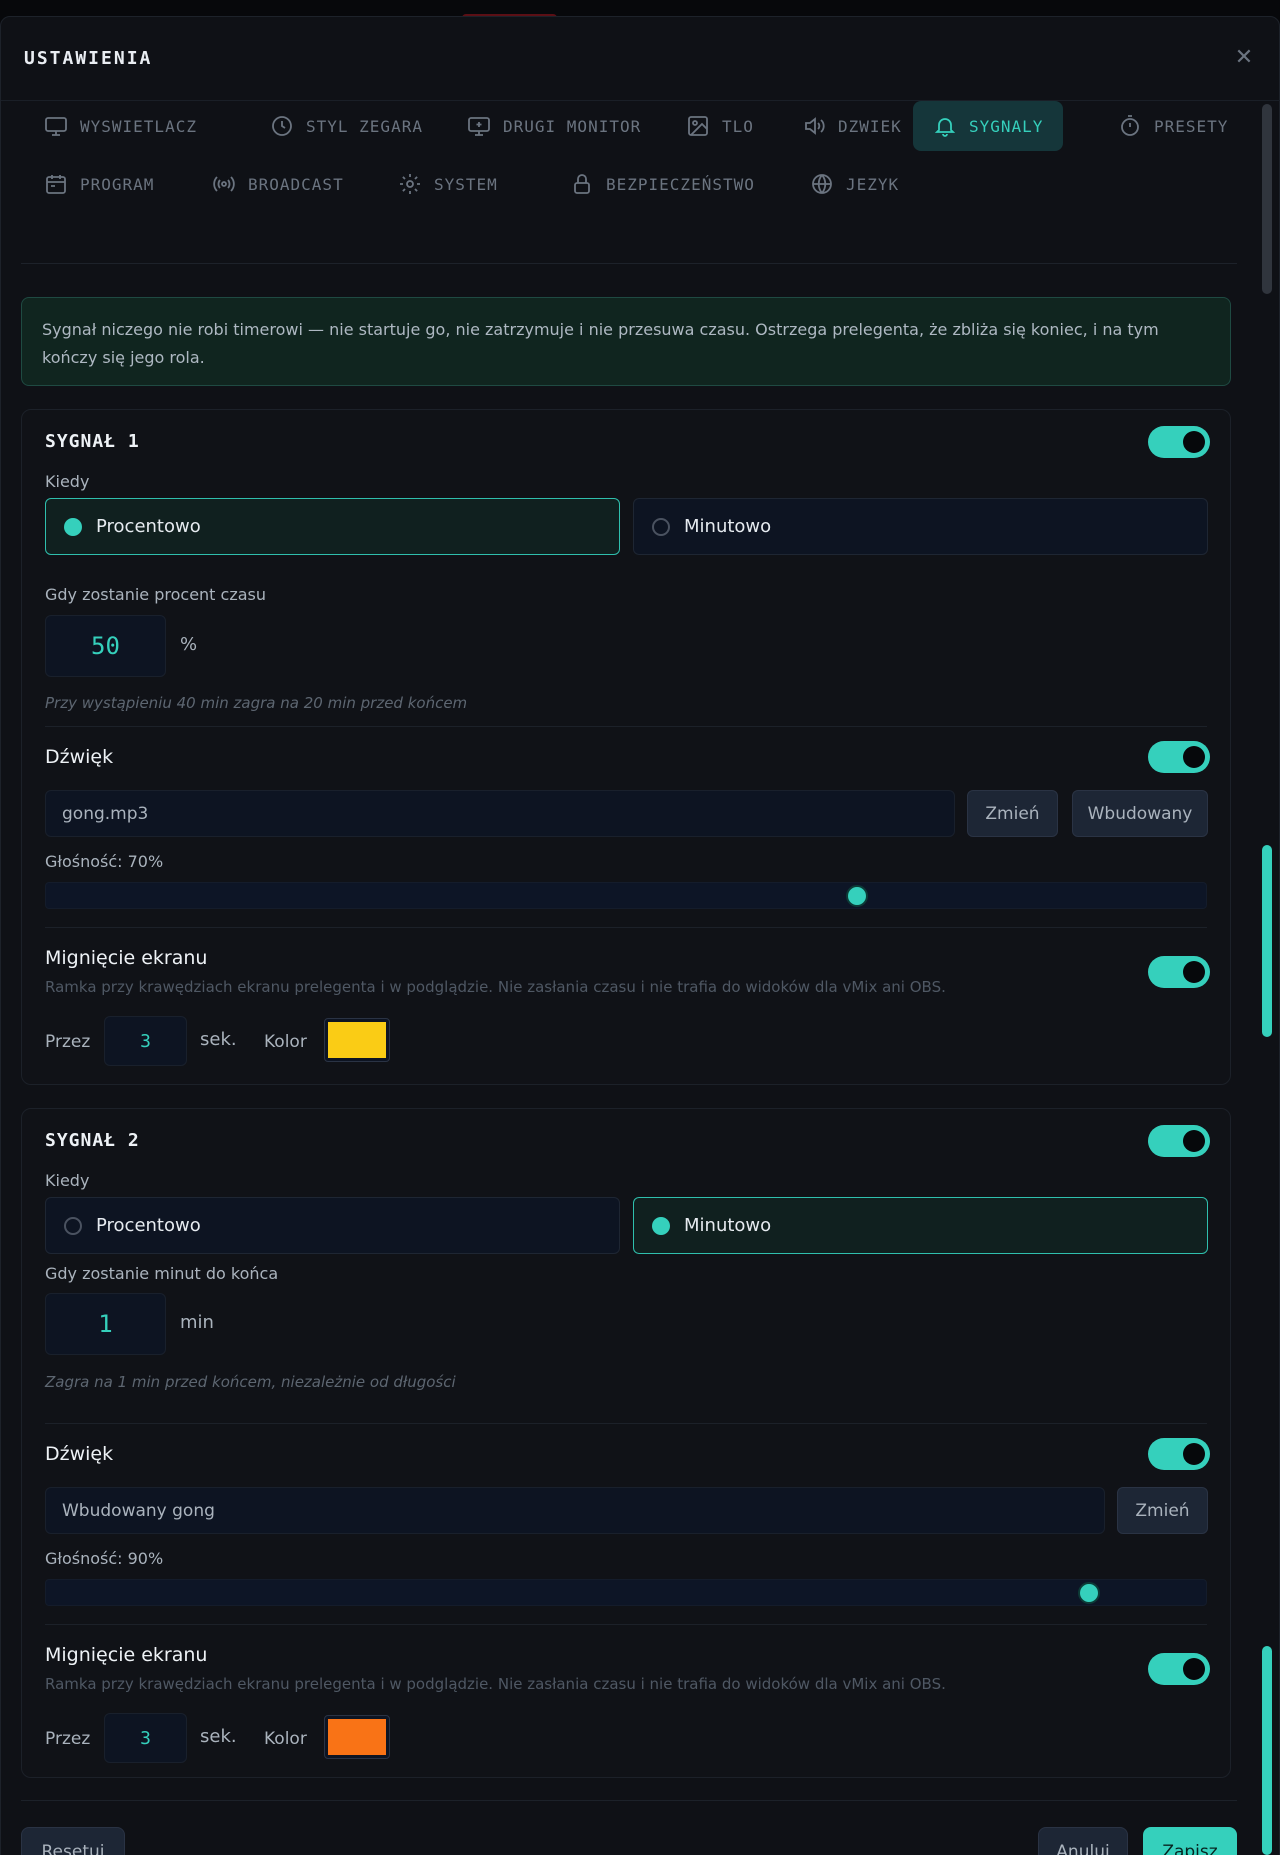 This screenshot has width=1280, height=1855. What do you see at coordinates (104, 861) in the screenshot?
I see `volume-label: Głośność: 70%` at bounding box center [104, 861].